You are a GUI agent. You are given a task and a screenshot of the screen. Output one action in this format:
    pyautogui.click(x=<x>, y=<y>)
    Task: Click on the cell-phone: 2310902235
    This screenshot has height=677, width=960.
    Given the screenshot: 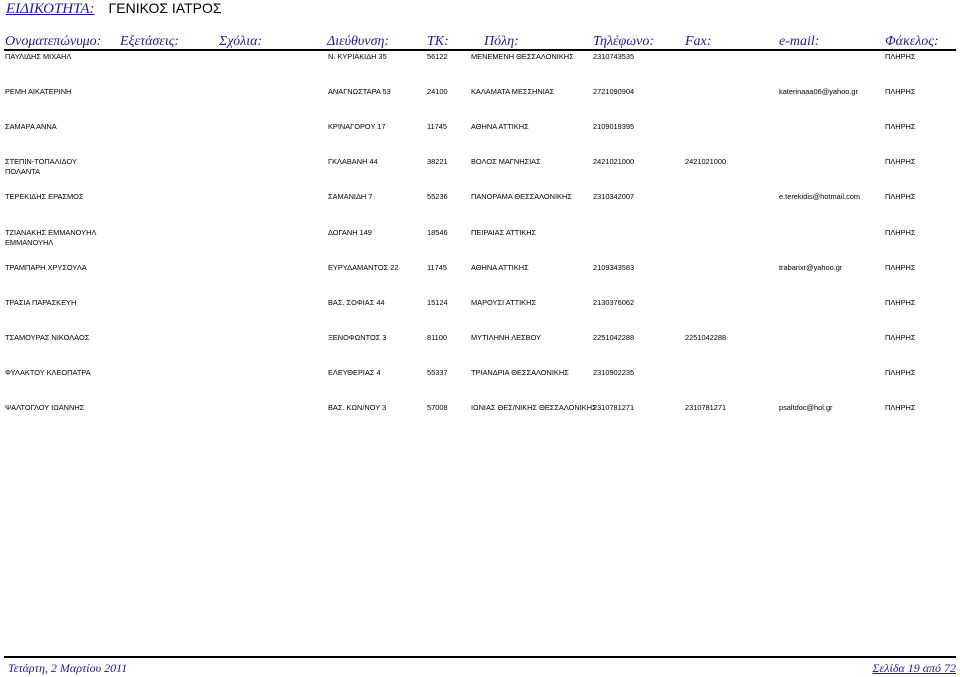 What is the action you would take?
    pyautogui.click(x=614, y=372)
    